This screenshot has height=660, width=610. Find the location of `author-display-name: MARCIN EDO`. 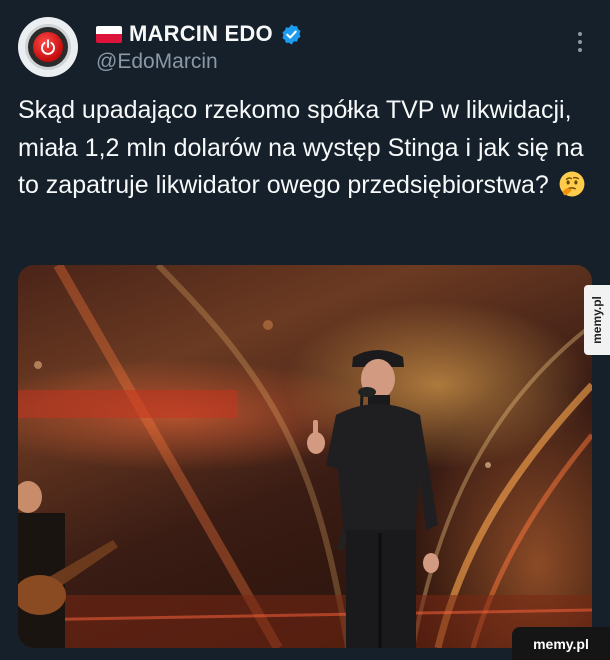

author-display-name: MARCIN EDO is located at coordinates (201, 34).